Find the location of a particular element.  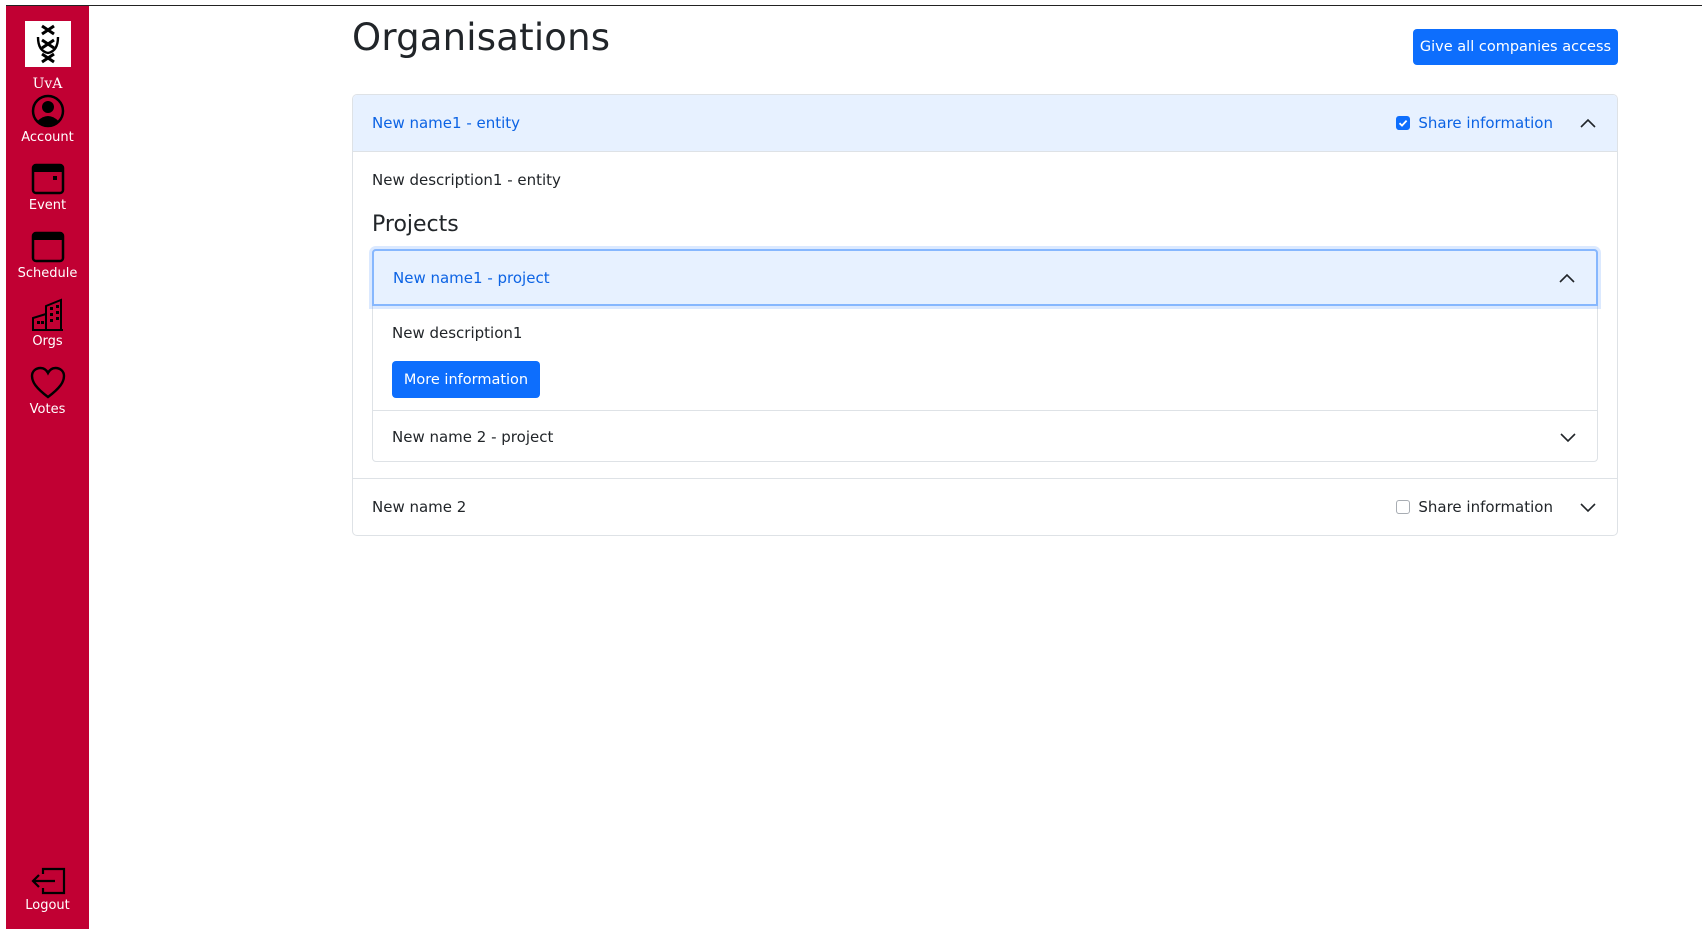

share-checkbox-checked is located at coordinates (1403, 123).